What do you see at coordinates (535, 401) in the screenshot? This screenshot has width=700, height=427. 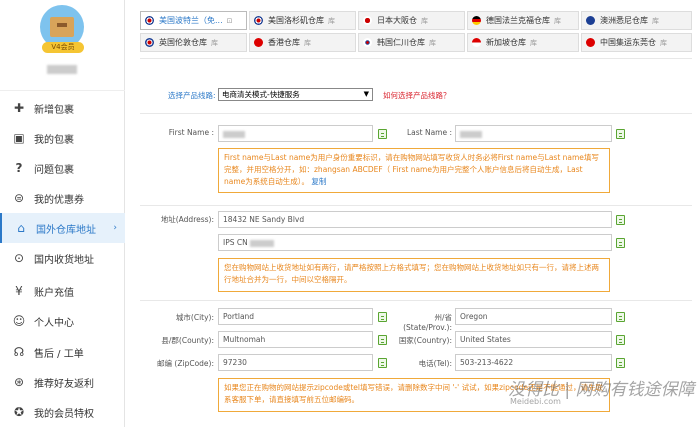 I see `watermark-url: Meidebi.com` at bounding box center [535, 401].